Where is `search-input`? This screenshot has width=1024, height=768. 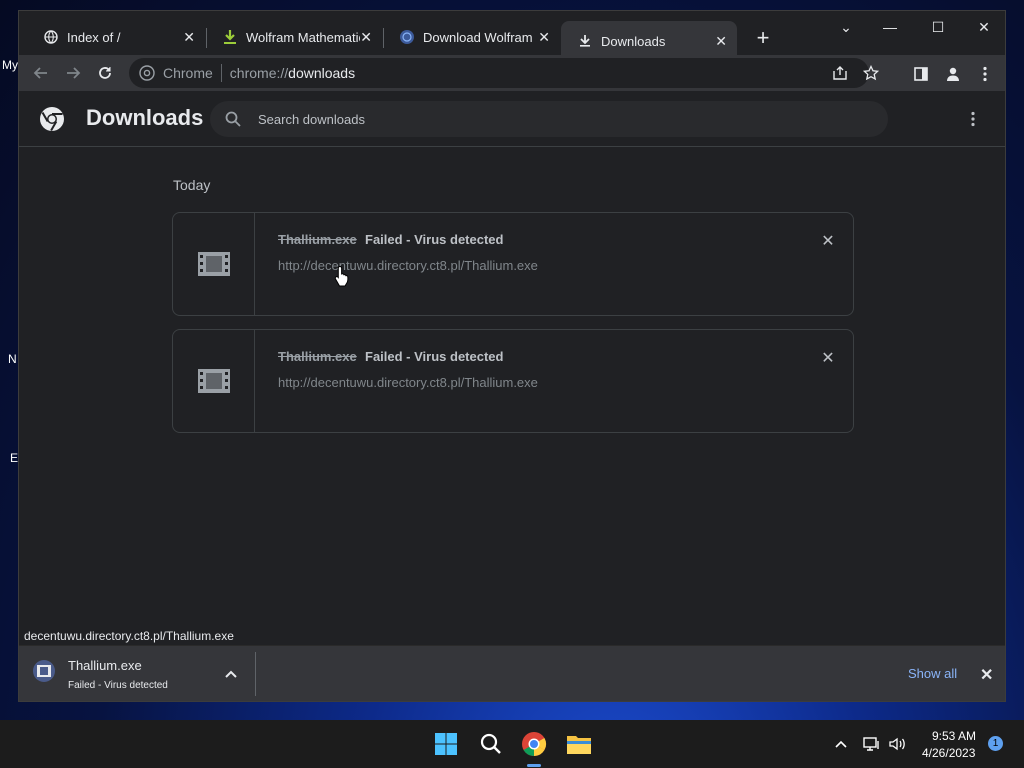 search-input is located at coordinates (558, 119).